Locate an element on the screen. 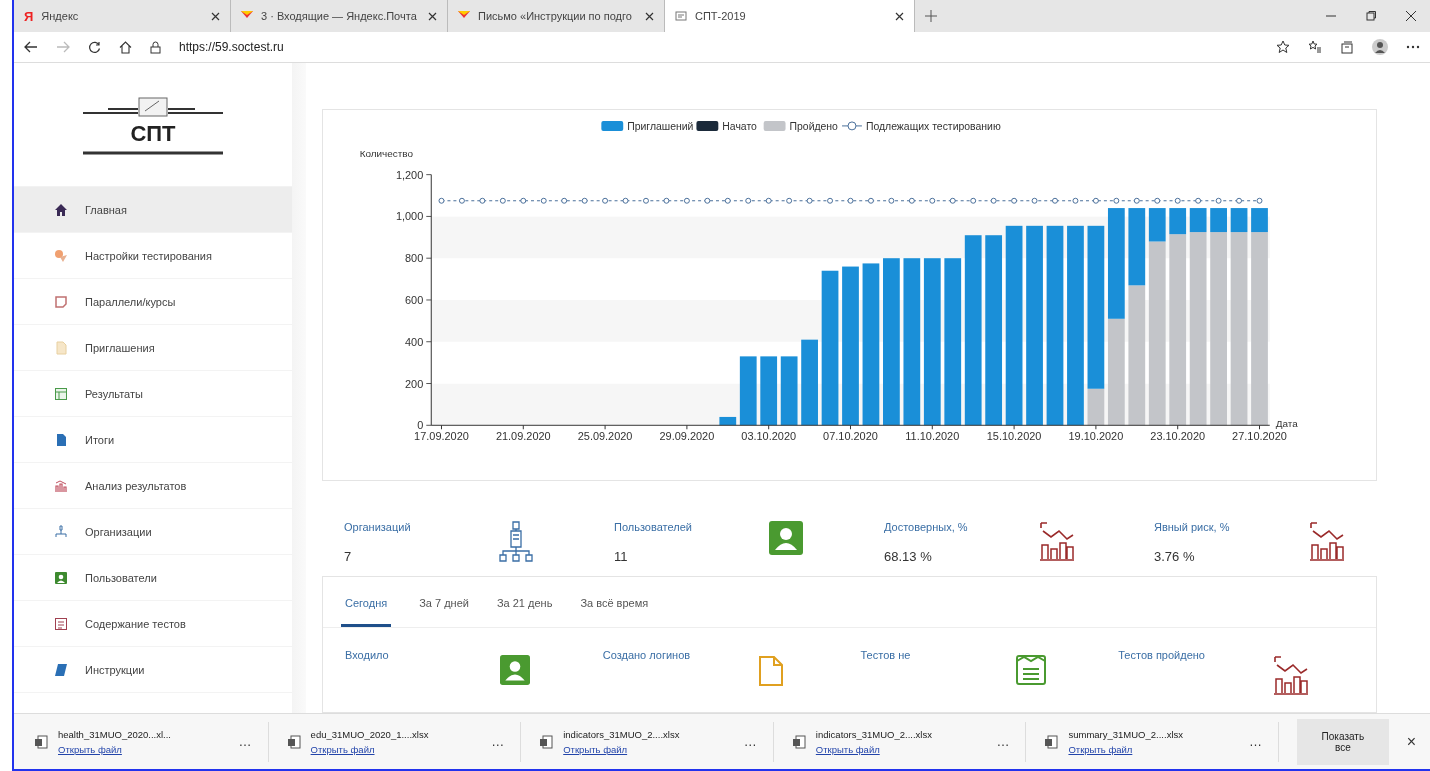 The image size is (1430, 771). more-icon is located at coordinates (1413, 47).